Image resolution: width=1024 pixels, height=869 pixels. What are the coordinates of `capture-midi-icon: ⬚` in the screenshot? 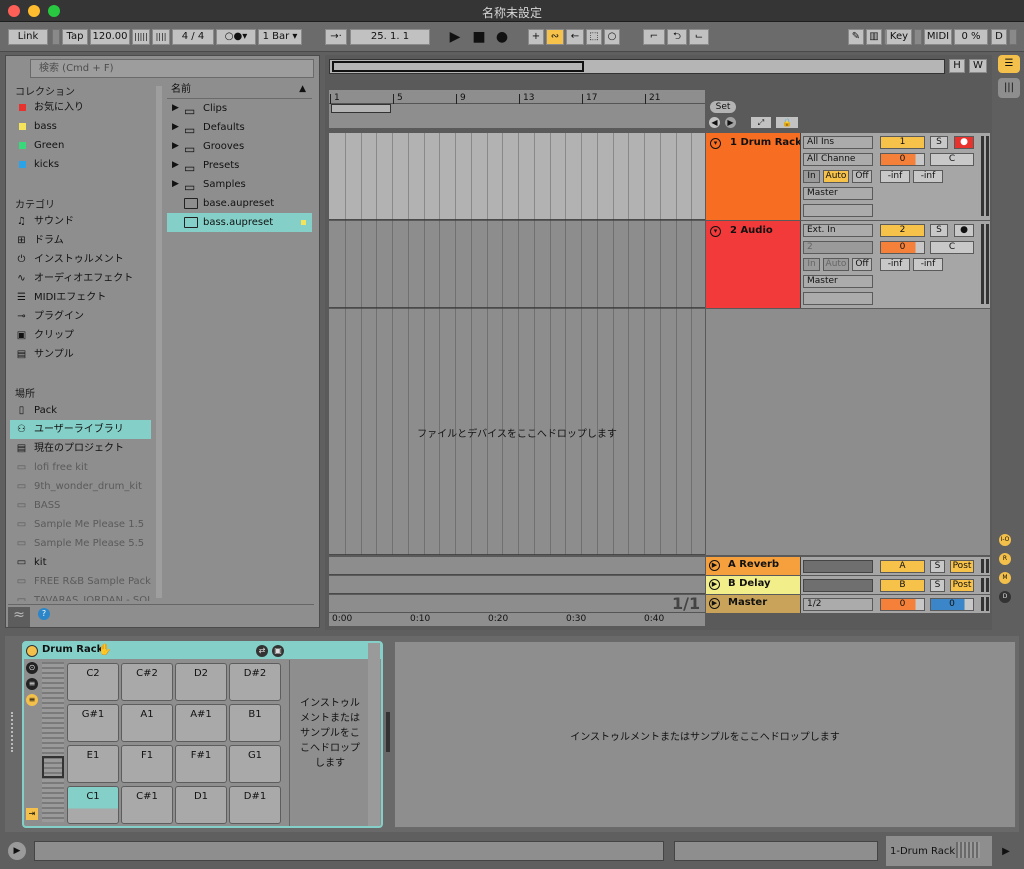 It's located at (594, 37).